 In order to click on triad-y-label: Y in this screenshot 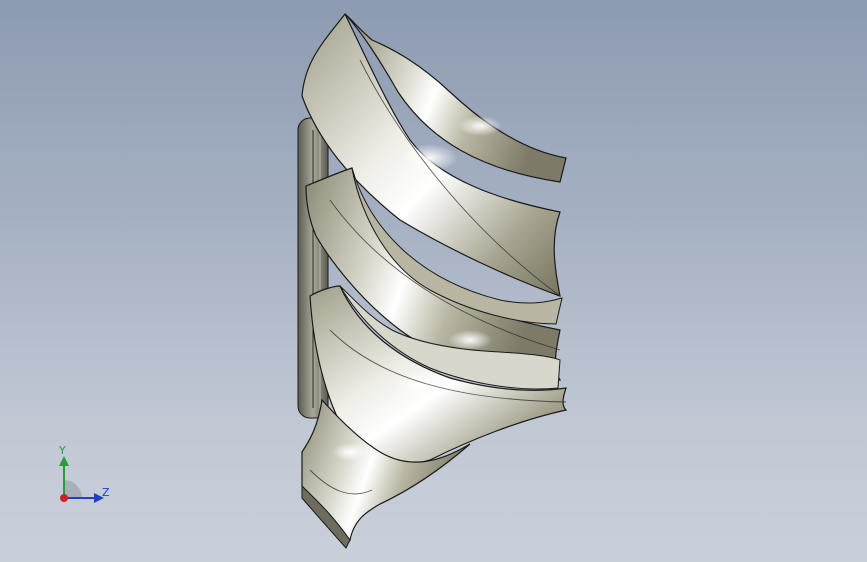, I will do `click(62, 450)`.